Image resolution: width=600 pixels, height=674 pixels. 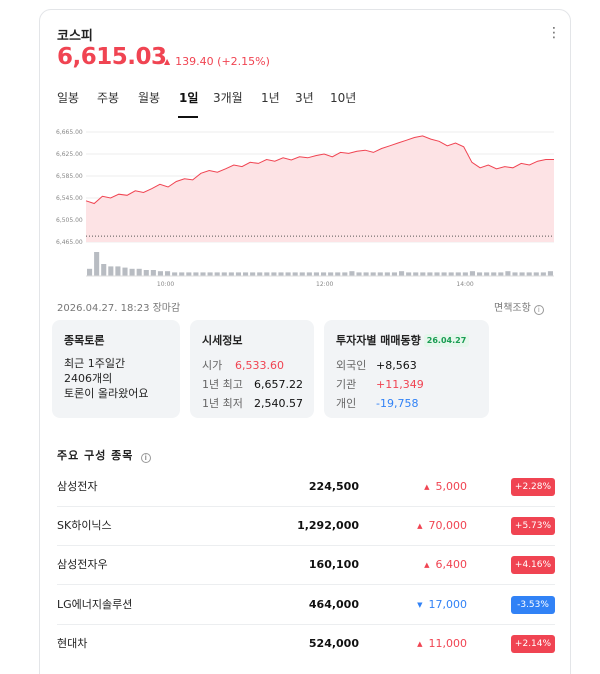 What do you see at coordinates (217, 61) in the screenshot?
I see `index-change: ▲ 139.40 (+2.15%)` at bounding box center [217, 61].